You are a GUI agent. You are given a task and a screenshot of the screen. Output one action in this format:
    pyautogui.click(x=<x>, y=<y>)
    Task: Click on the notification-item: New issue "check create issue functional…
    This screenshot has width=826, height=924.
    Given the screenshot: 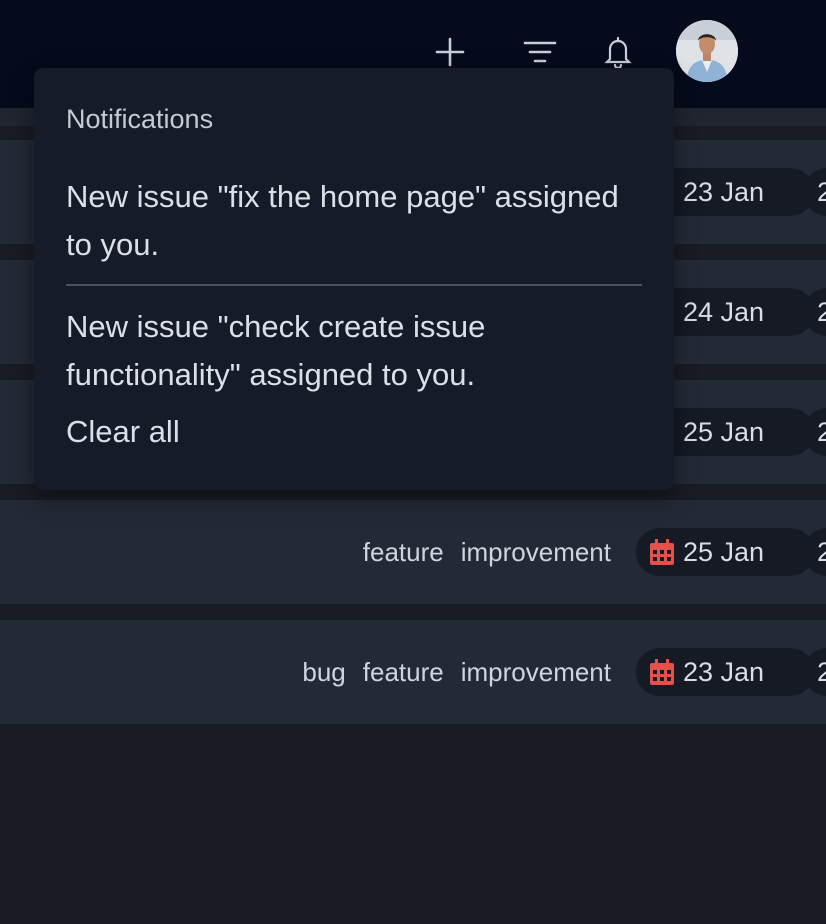 What is the action you would take?
    pyautogui.click(x=354, y=351)
    